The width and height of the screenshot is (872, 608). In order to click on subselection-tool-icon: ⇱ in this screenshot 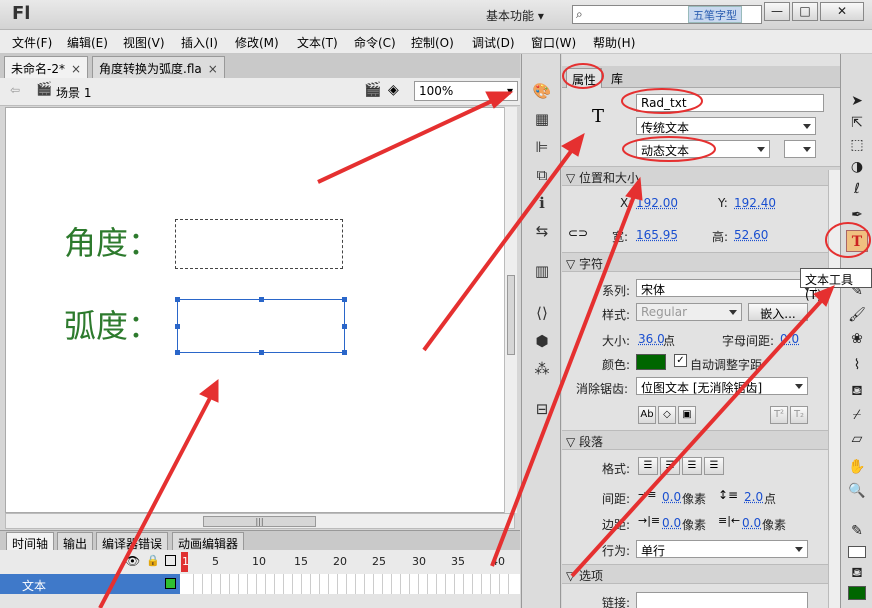, I will do `click(857, 123)`.